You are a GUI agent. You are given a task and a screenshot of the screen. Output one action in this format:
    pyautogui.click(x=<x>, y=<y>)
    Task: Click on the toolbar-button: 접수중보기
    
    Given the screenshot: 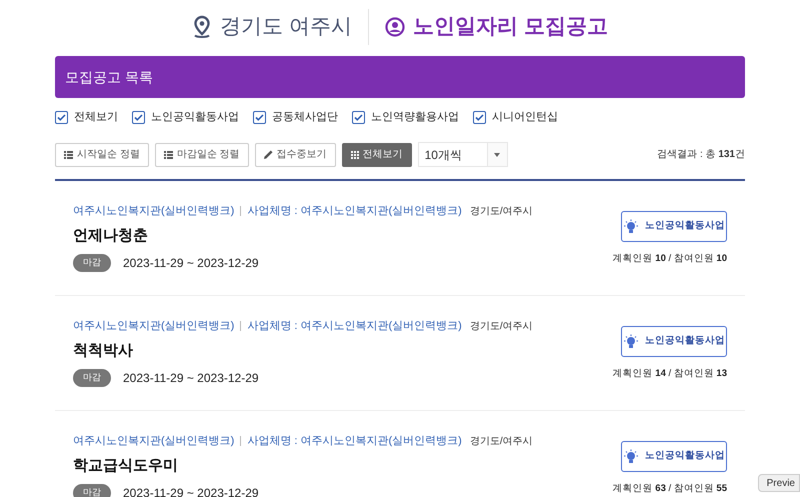 What is the action you would take?
    pyautogui.click(x=295, y=154)
    